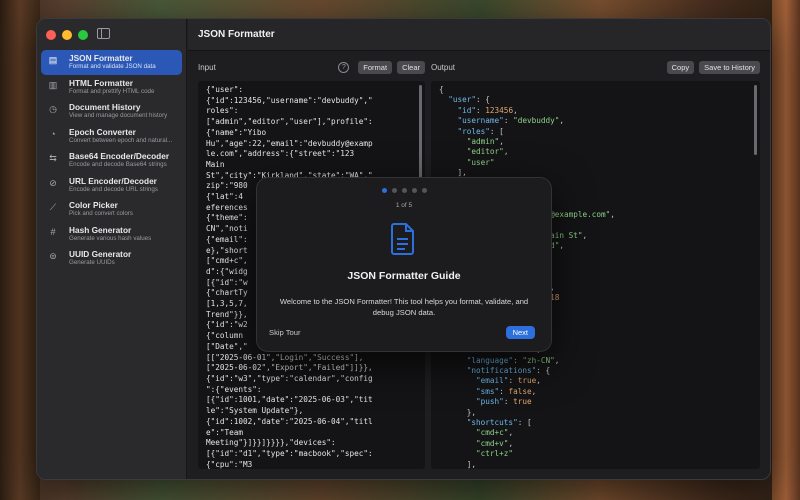 This screenshot has width=800, height=500. What do you see at coordinates (593, 381) in the screenshot?
I see `output-line: "email": true,` at bounding box center [593, 381].